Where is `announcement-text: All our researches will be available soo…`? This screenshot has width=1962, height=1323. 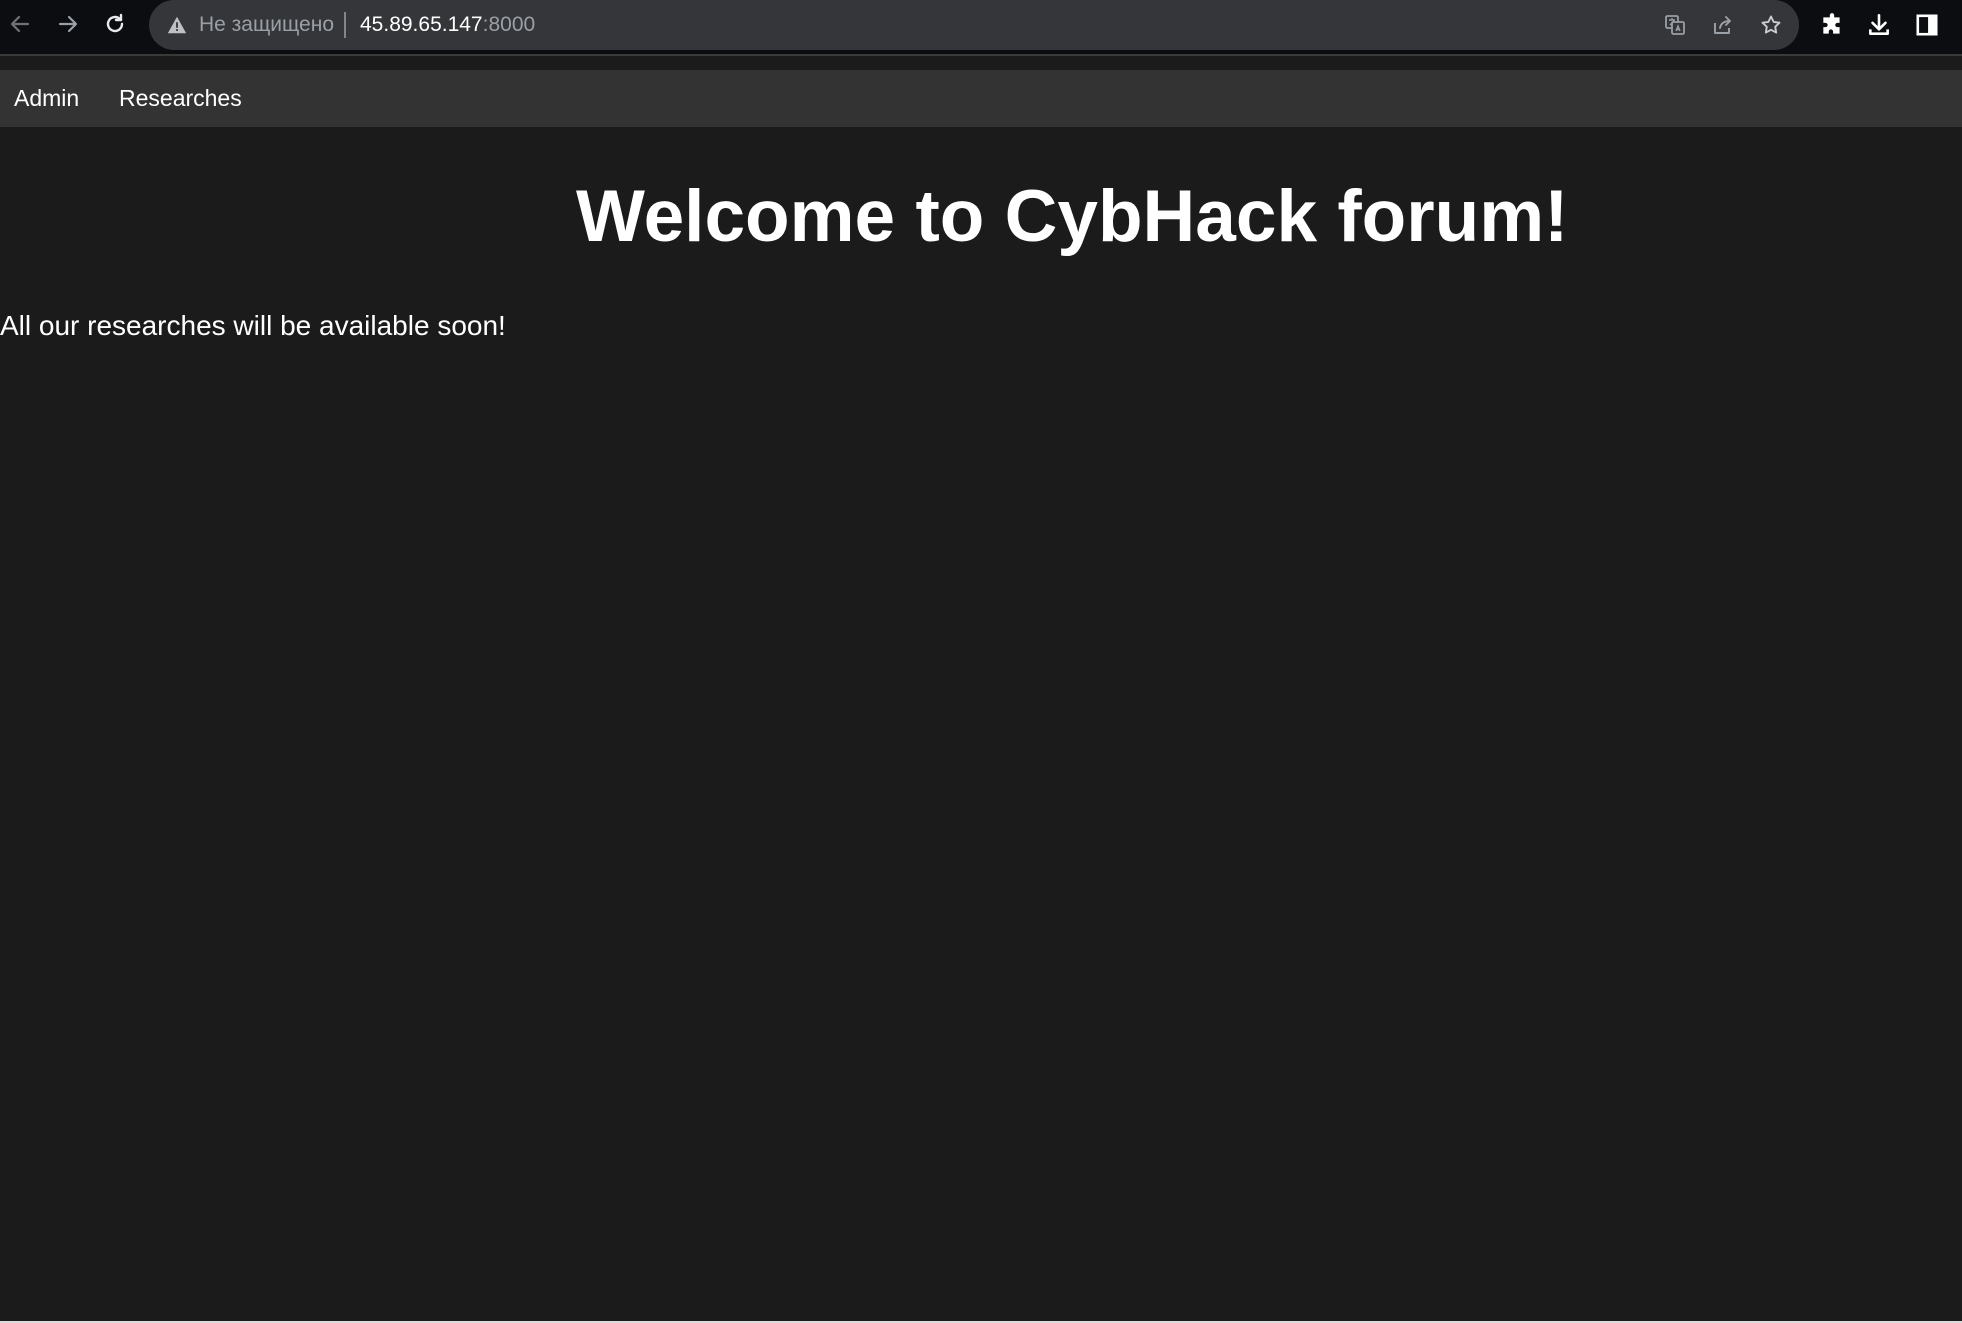
announcement-text: All our researches will be available soo… is located at coordinates (253, 325).